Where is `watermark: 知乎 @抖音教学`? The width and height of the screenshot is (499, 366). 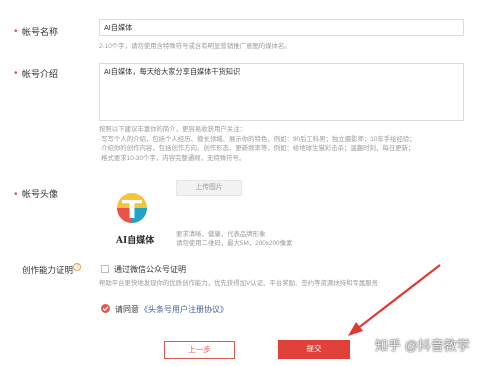
watermark: 知乎 @抖音教学 is located at coordinates (422, 345).